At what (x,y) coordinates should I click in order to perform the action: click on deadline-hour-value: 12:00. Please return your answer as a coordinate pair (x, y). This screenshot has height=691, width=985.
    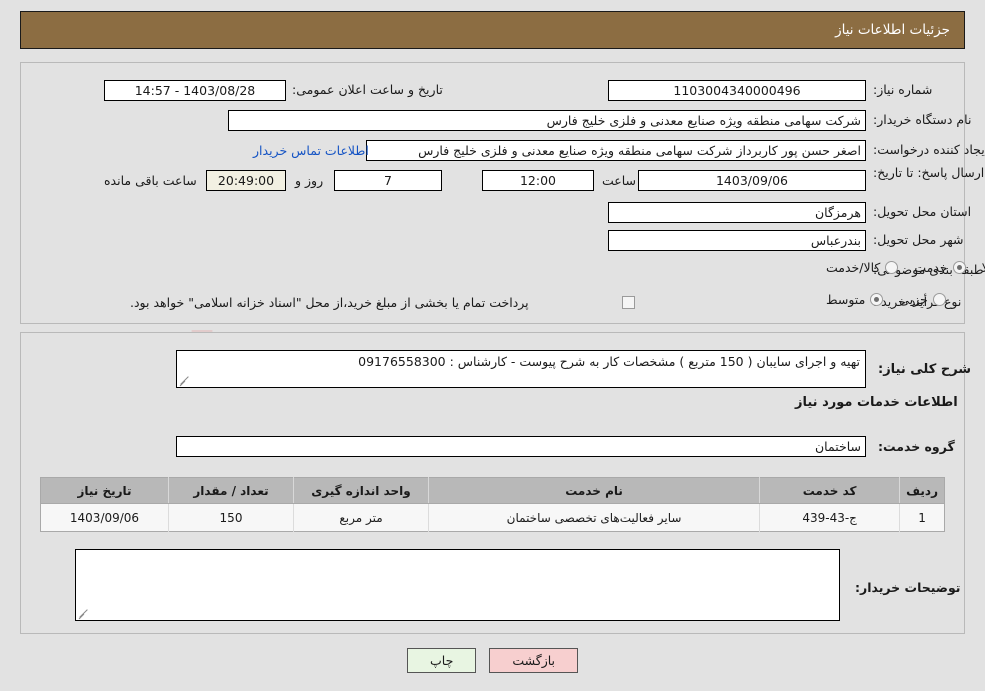
    Looking at the image, I should click on (538, 180).